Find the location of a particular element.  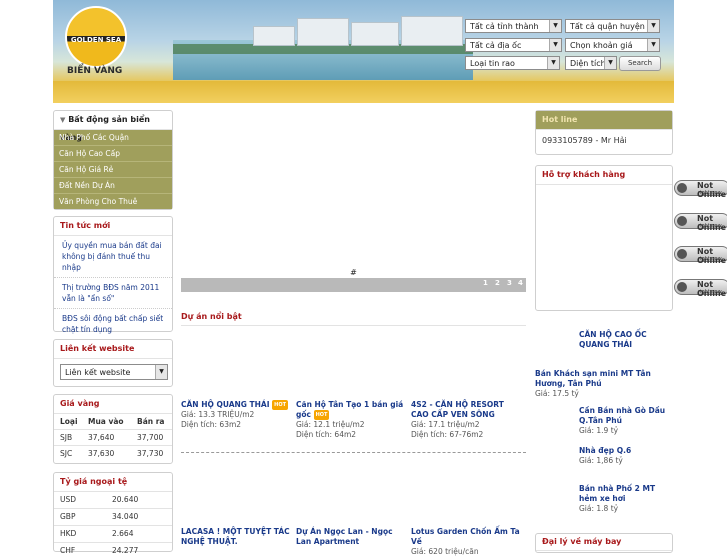

listing-item: Nhà đẹp Q.6 Giá: 1,86 tỷ is located at coordinates (626, 456).